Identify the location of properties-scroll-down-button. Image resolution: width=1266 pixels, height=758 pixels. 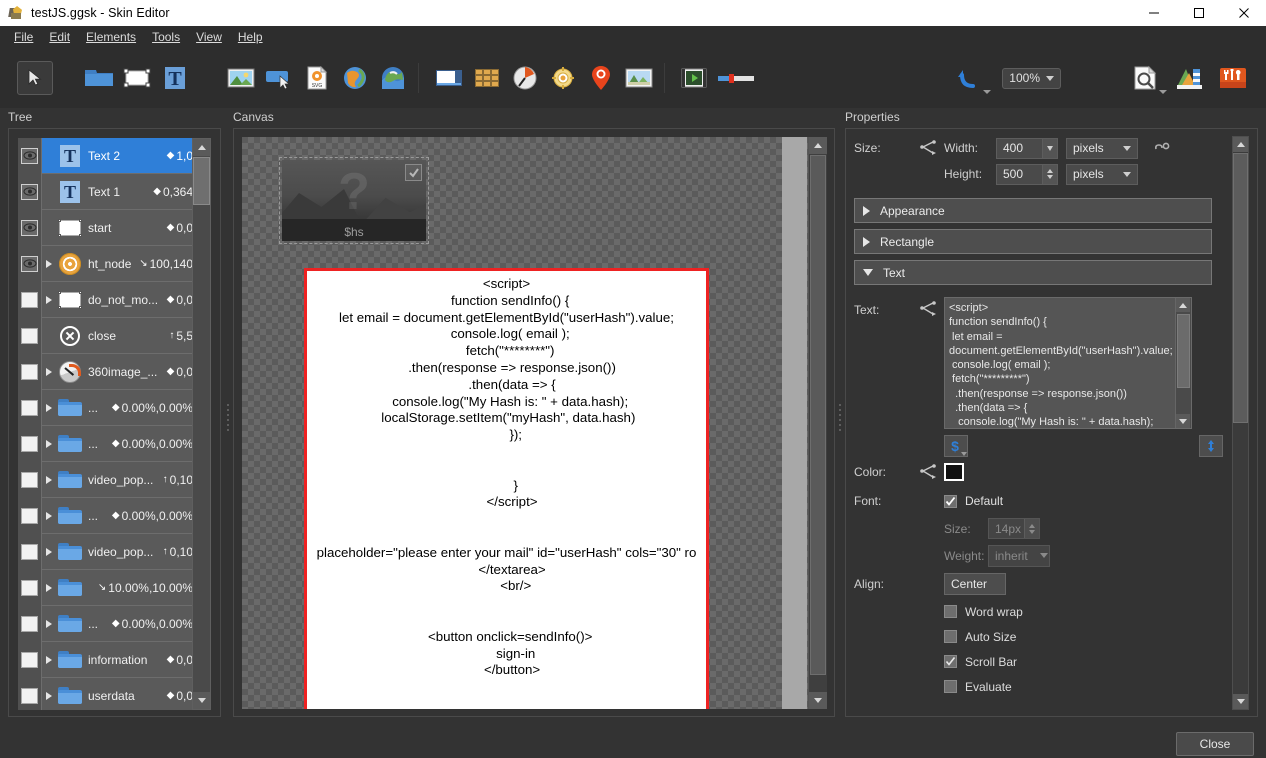
(1240, 701).